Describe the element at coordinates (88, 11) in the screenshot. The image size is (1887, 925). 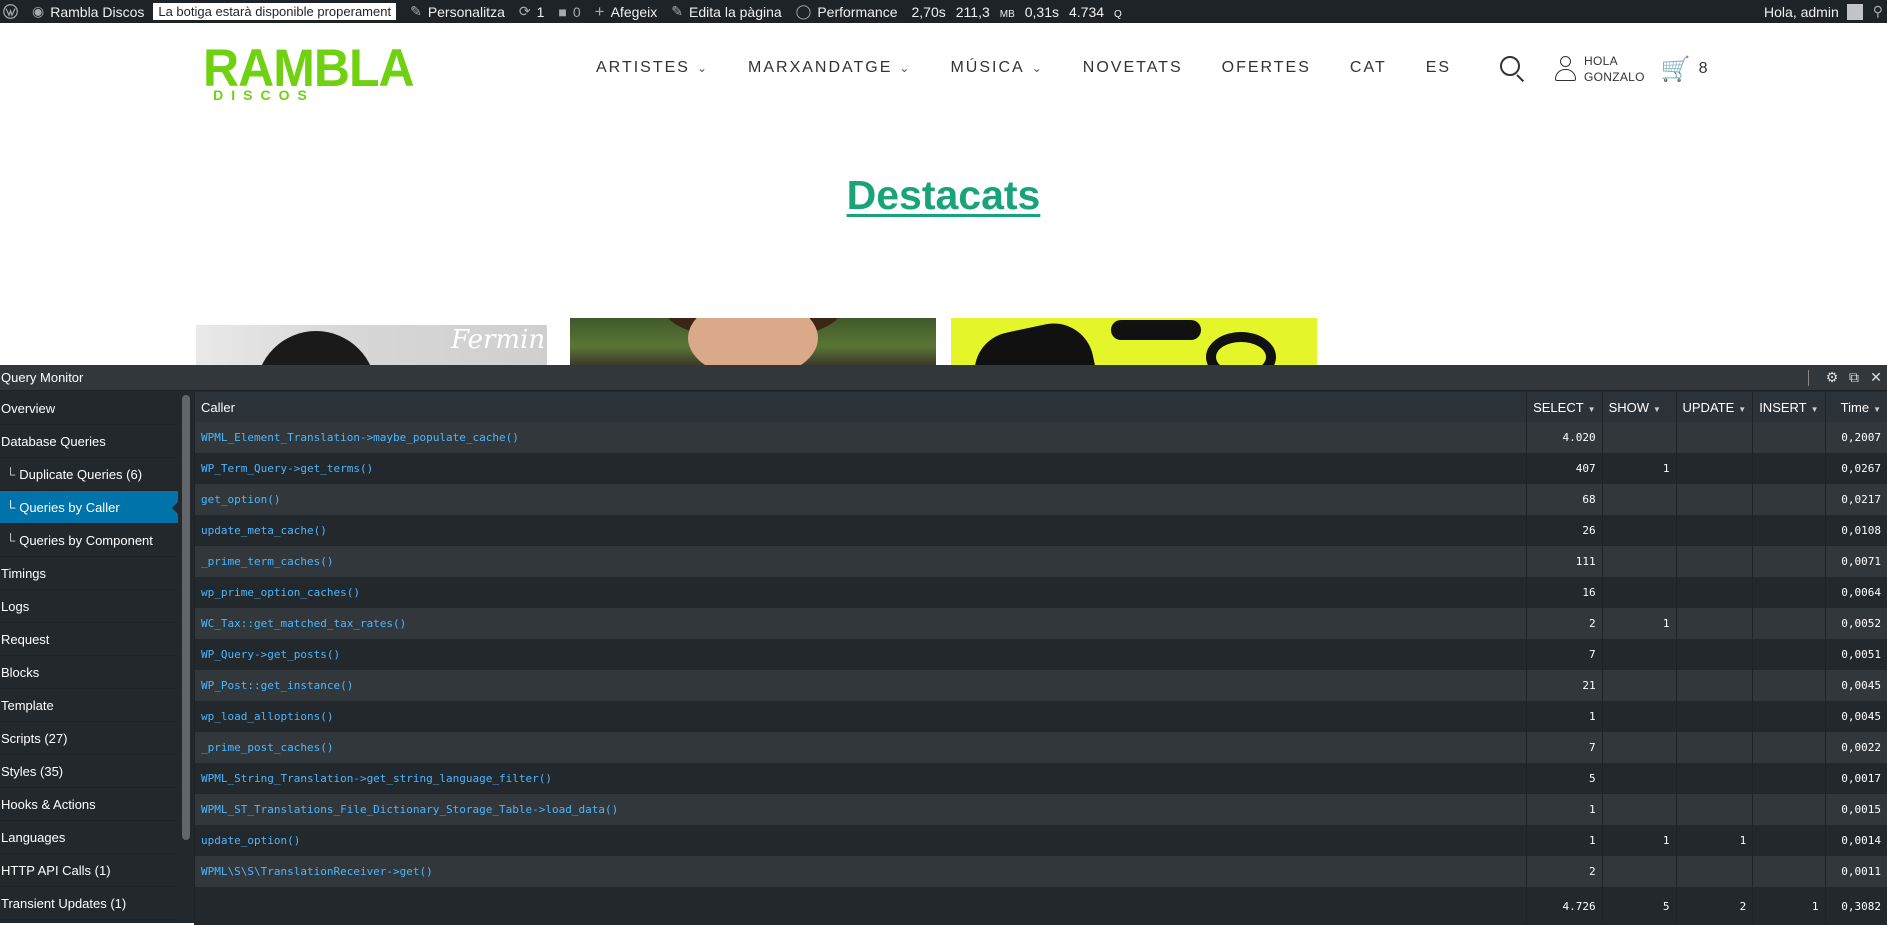
I see `site-name-menu: ◉ Rambla Discos` at that location.